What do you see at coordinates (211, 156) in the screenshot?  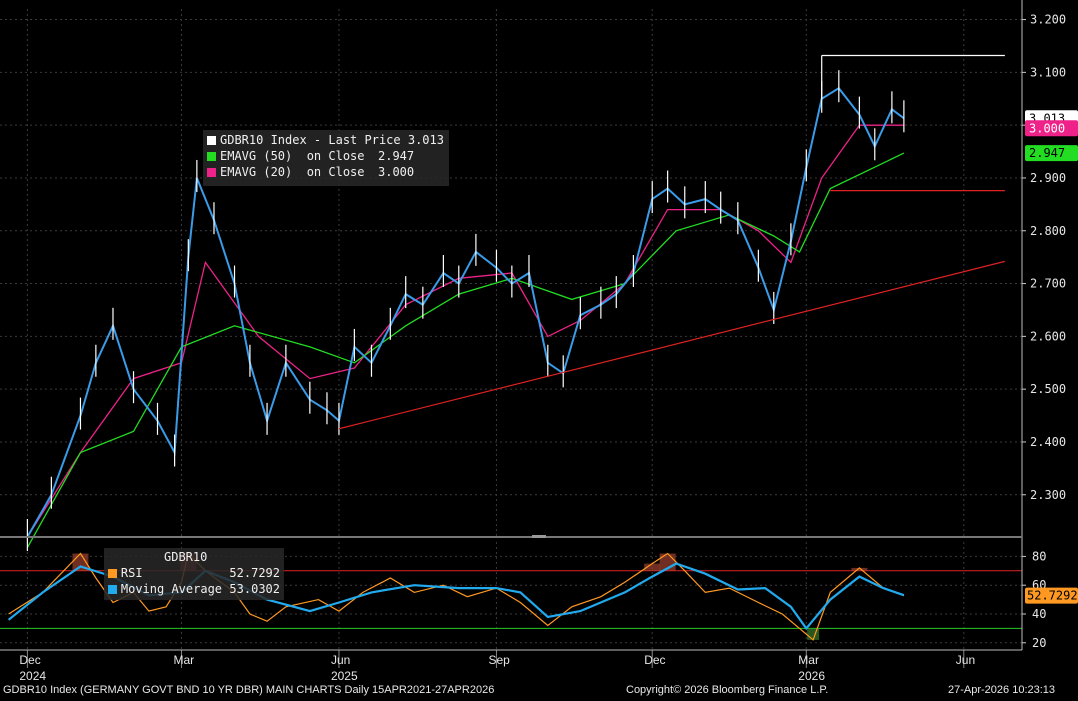 I see `legend-swatch-ema50` at bounding box center [211, 156].